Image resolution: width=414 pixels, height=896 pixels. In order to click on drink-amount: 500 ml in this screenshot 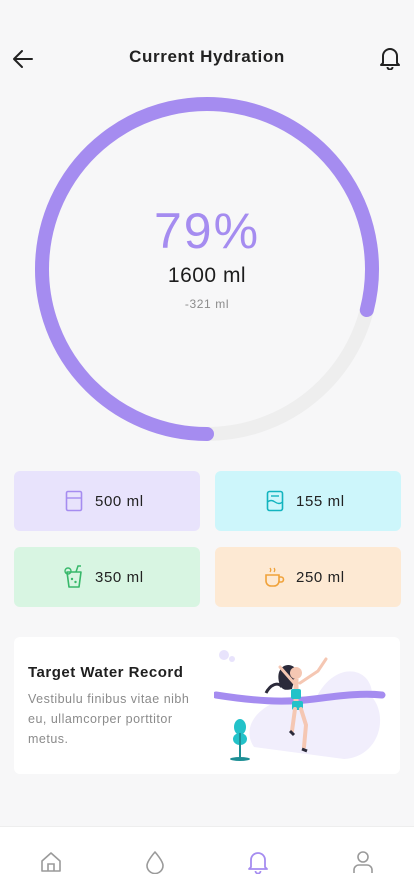, I will do `click(119, 501)`.